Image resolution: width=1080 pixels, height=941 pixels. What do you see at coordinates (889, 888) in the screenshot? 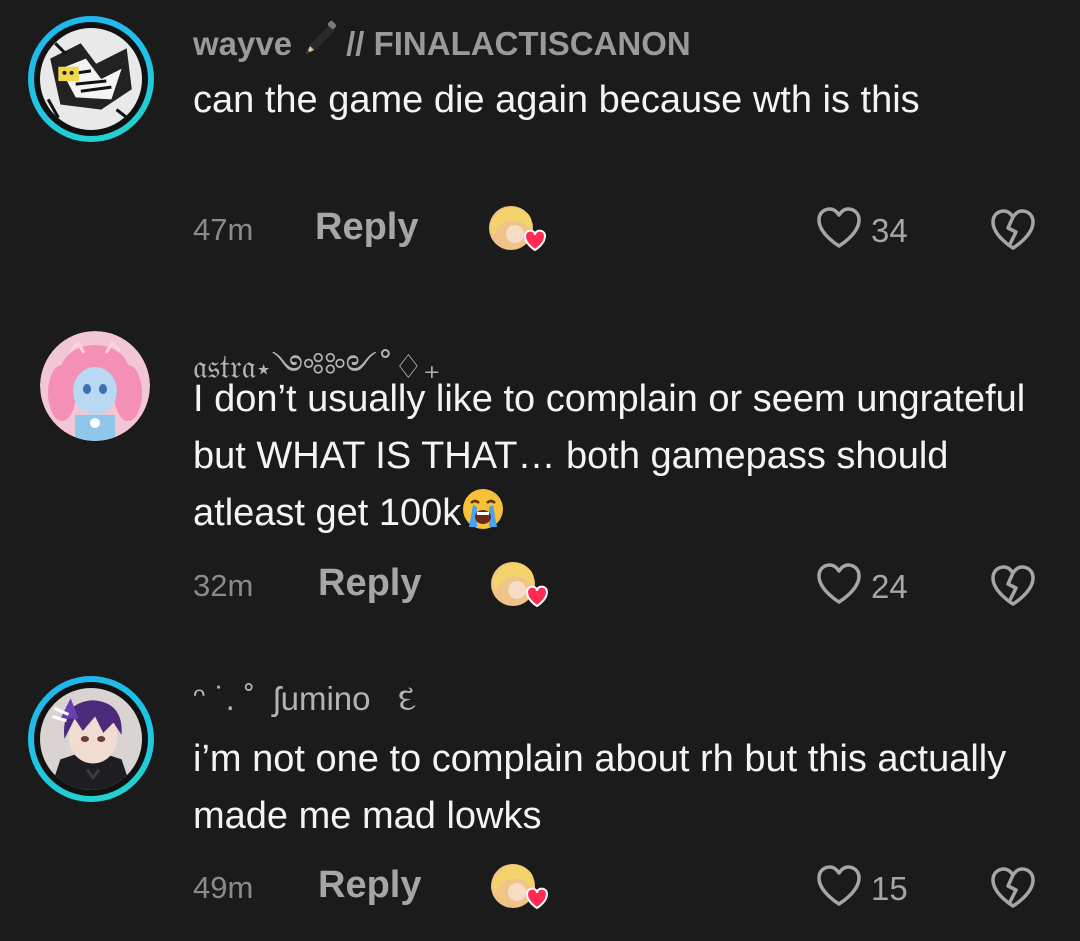
I see `like-count: 15` at bounding box center [889, 888].